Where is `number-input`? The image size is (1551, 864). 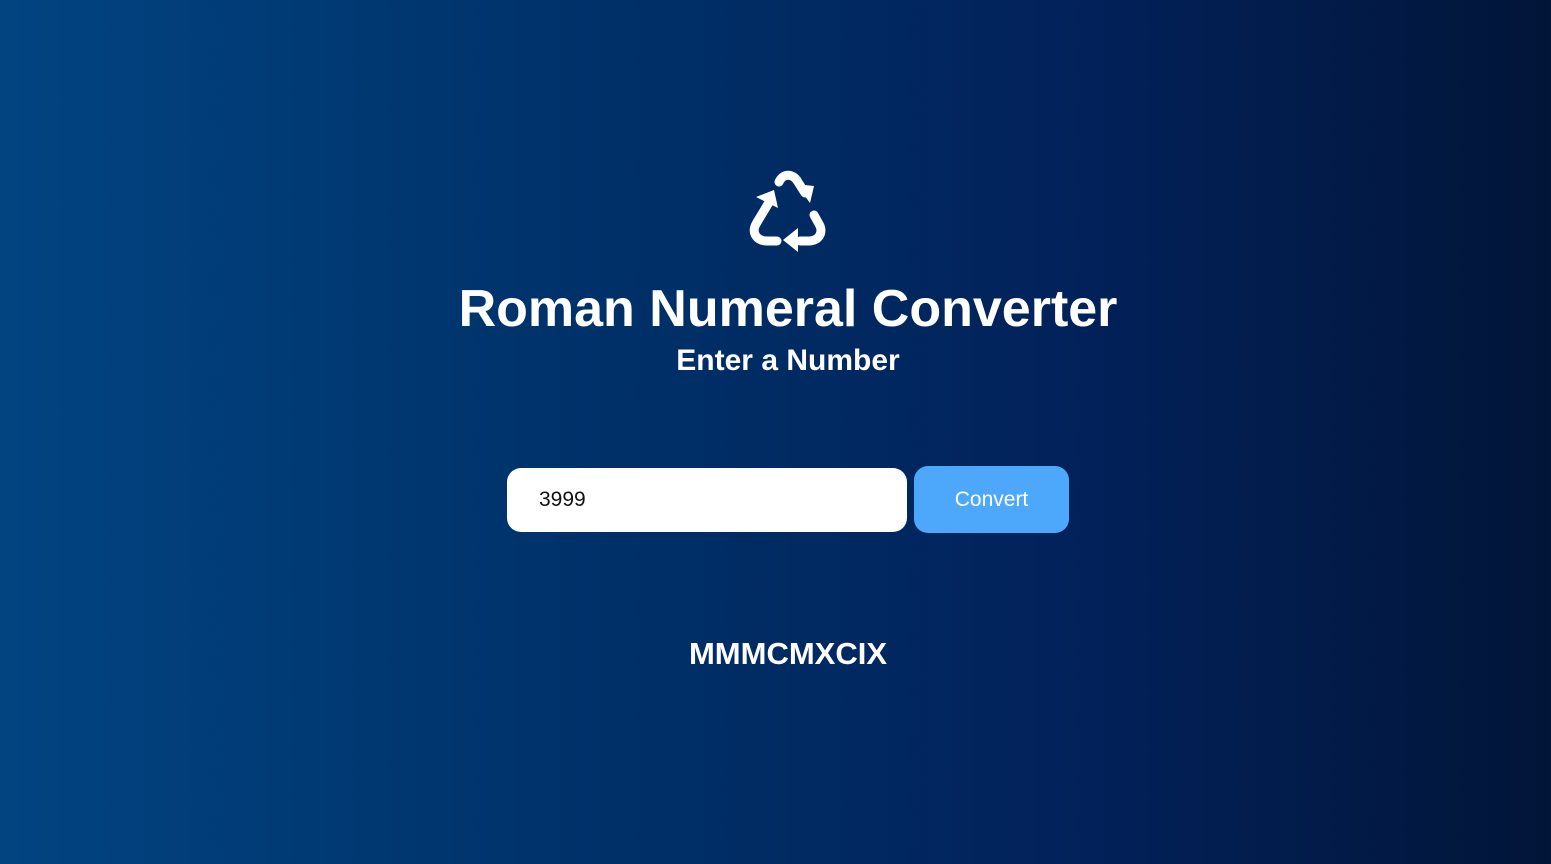
number-input is located at coordinates (707, 500).